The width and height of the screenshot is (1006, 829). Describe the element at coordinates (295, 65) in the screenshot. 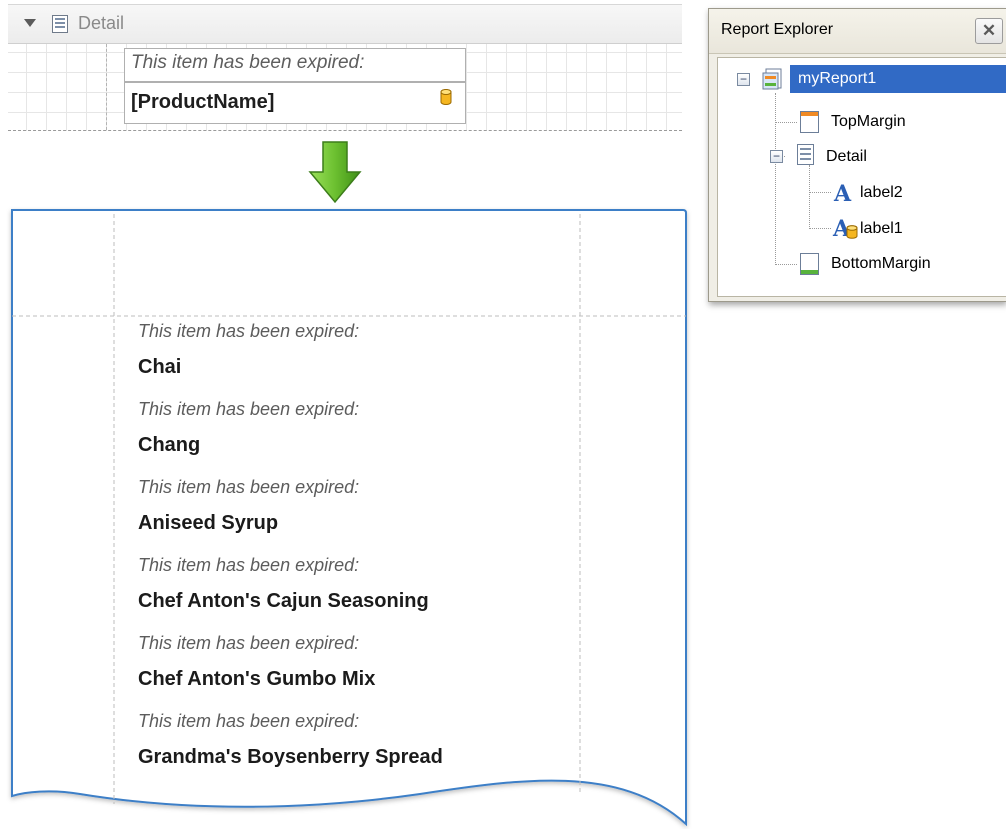

I see `label2-control: This item has been expired:` at that location.